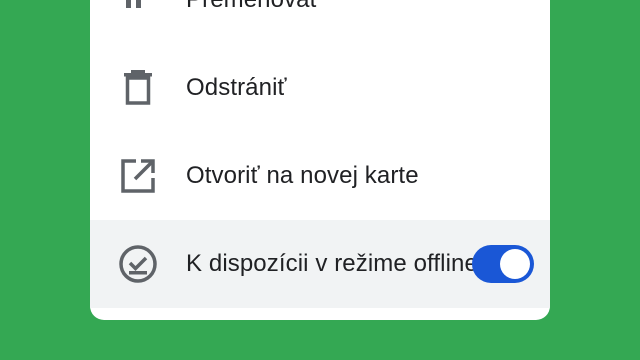 This screenshot has height=360, width=640. I want to click on menu-item-label: Otvoriť na novej karte, so click(302, 175).